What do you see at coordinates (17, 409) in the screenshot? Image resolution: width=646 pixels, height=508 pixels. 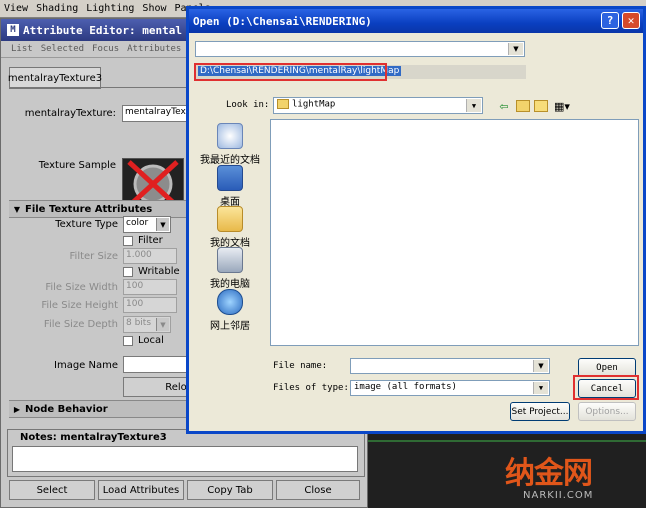 I see `collapse-triangle-icon: ▶` at bounding box center [17, 409].